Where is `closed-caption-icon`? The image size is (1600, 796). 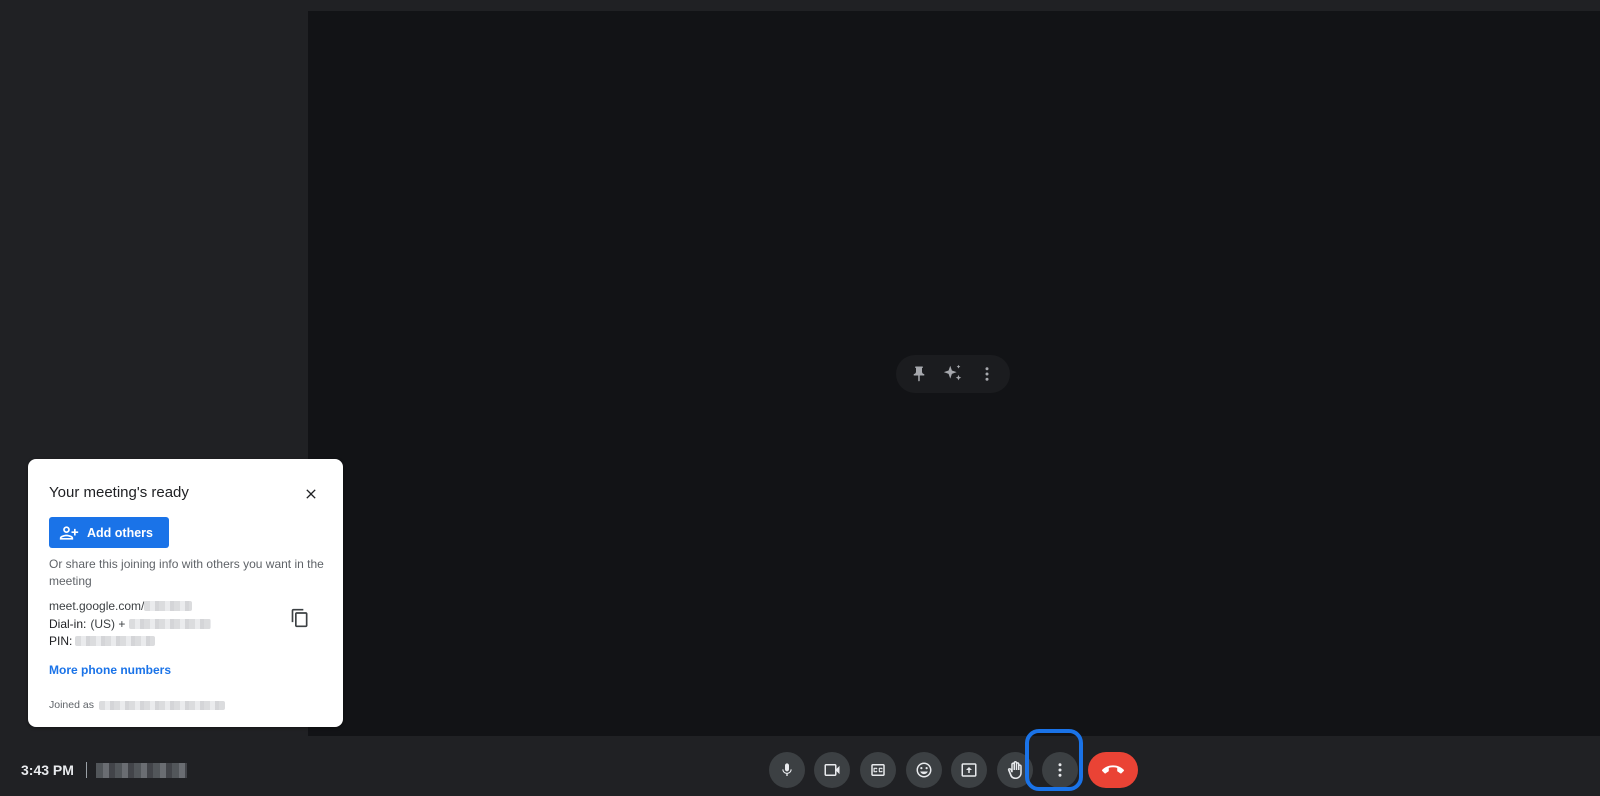
closed-caption-icon is located at coordinates (878, 770).